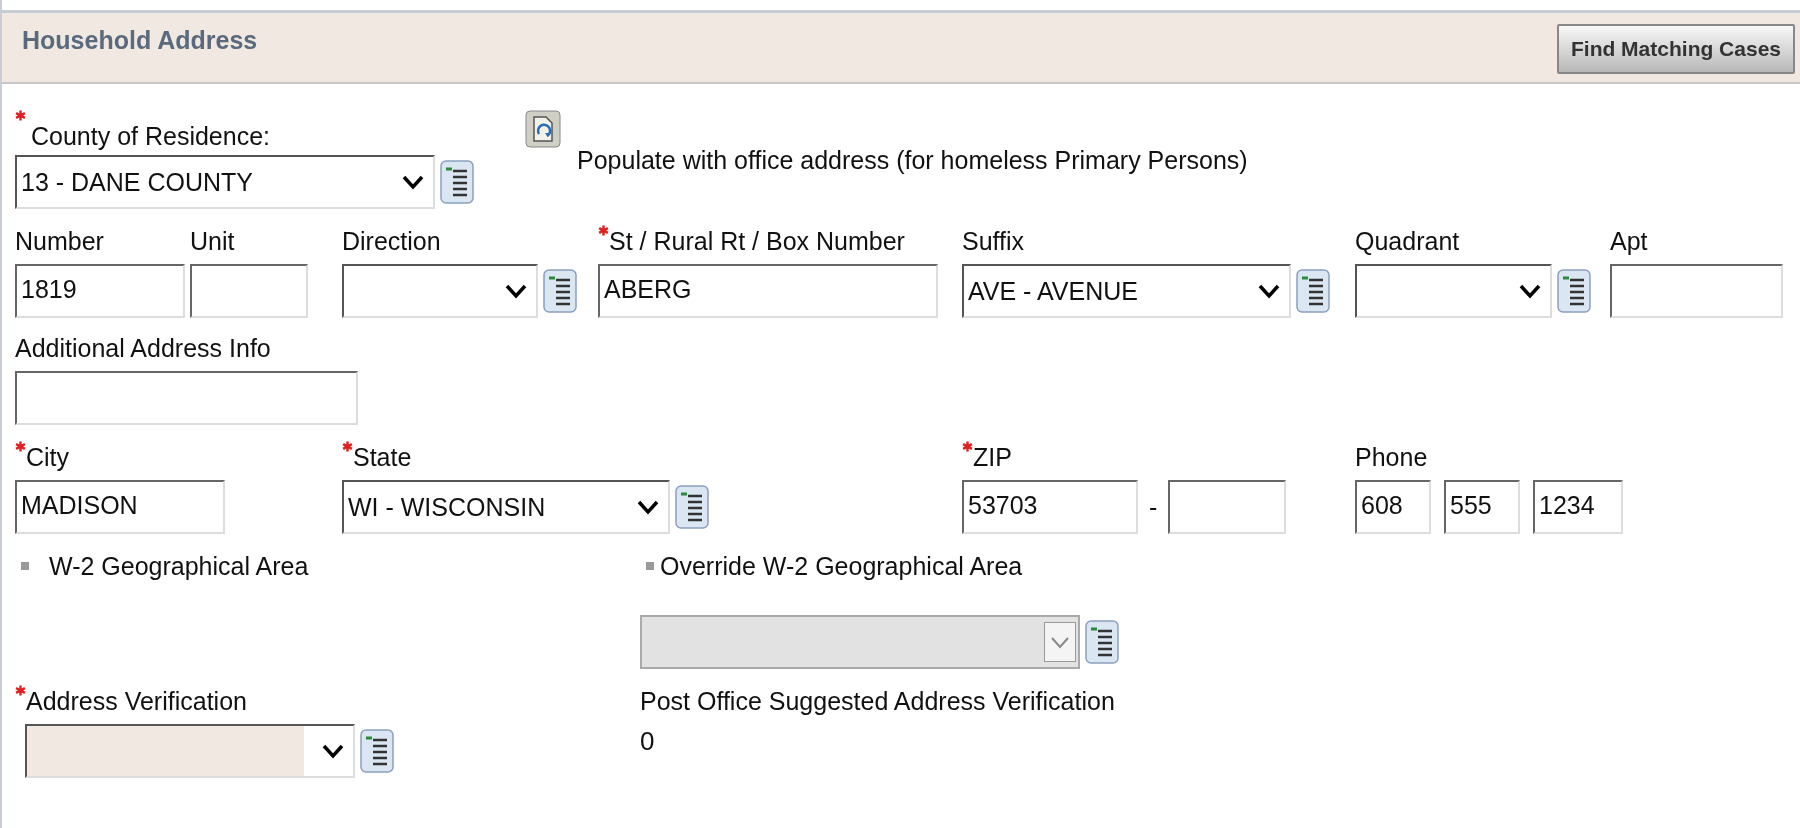 Image resolution: width=1800 pixels, height=828 pixels. I want to click on field-label: Unit, so click(212, 241).